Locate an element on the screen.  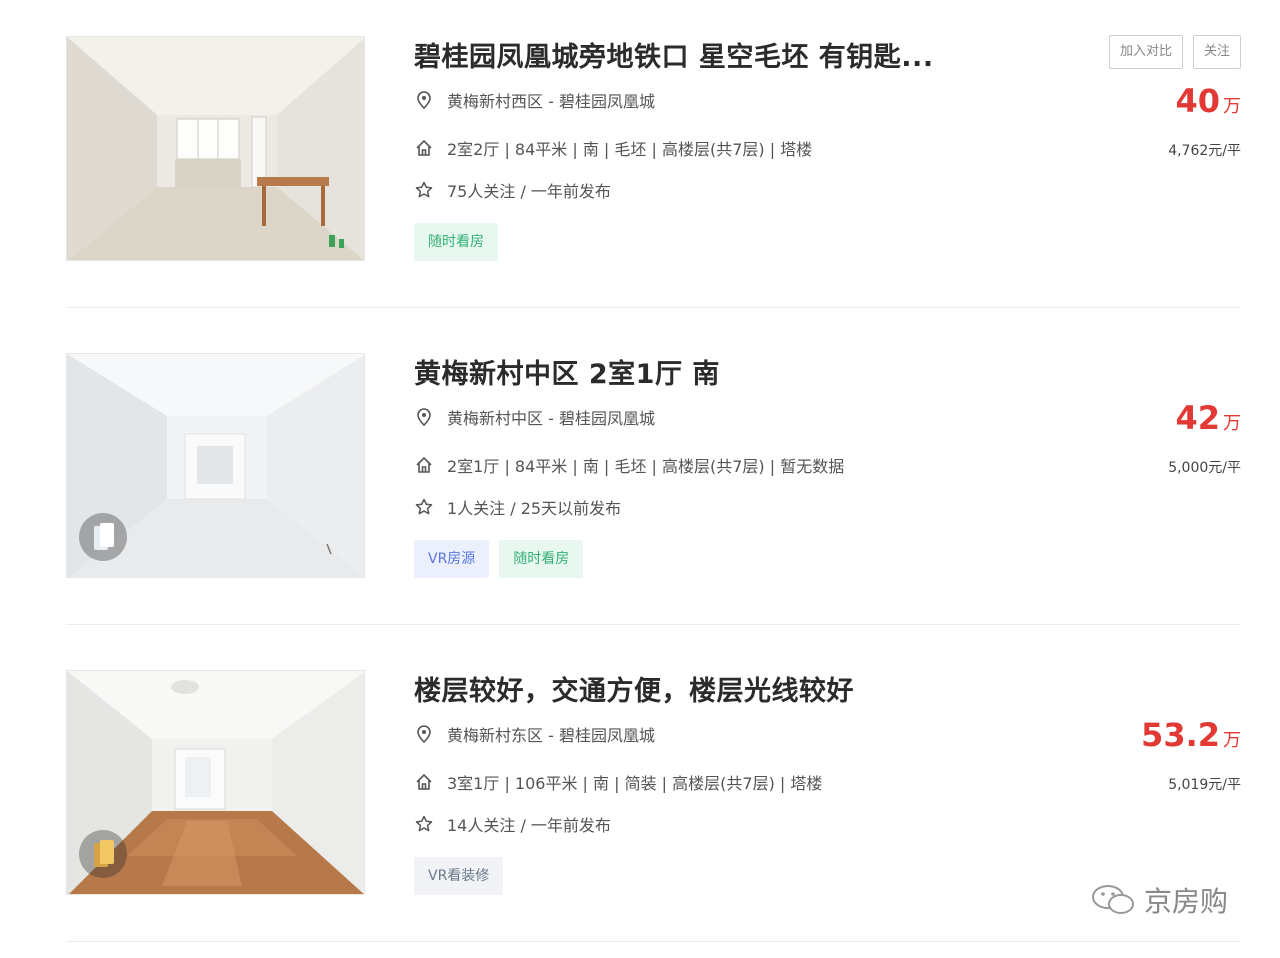
listing-actions: 加入对比 关注 is located at coordinates (1174, 52).